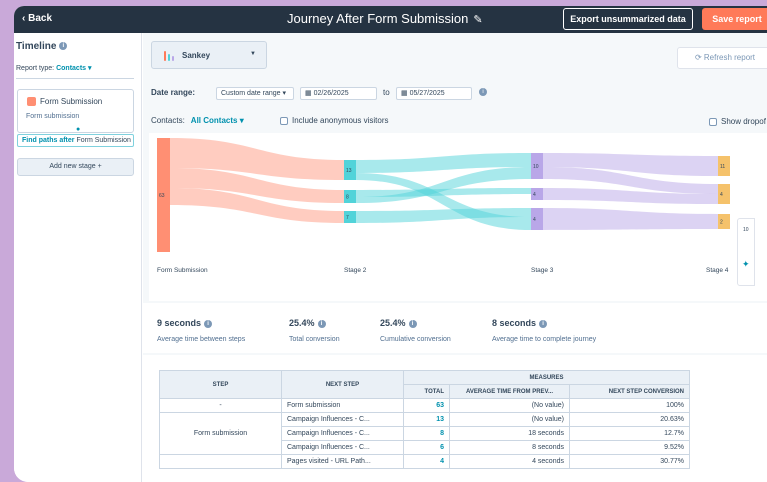  I want to click on find-paths-rest: Form Submission, so click(103, 140).